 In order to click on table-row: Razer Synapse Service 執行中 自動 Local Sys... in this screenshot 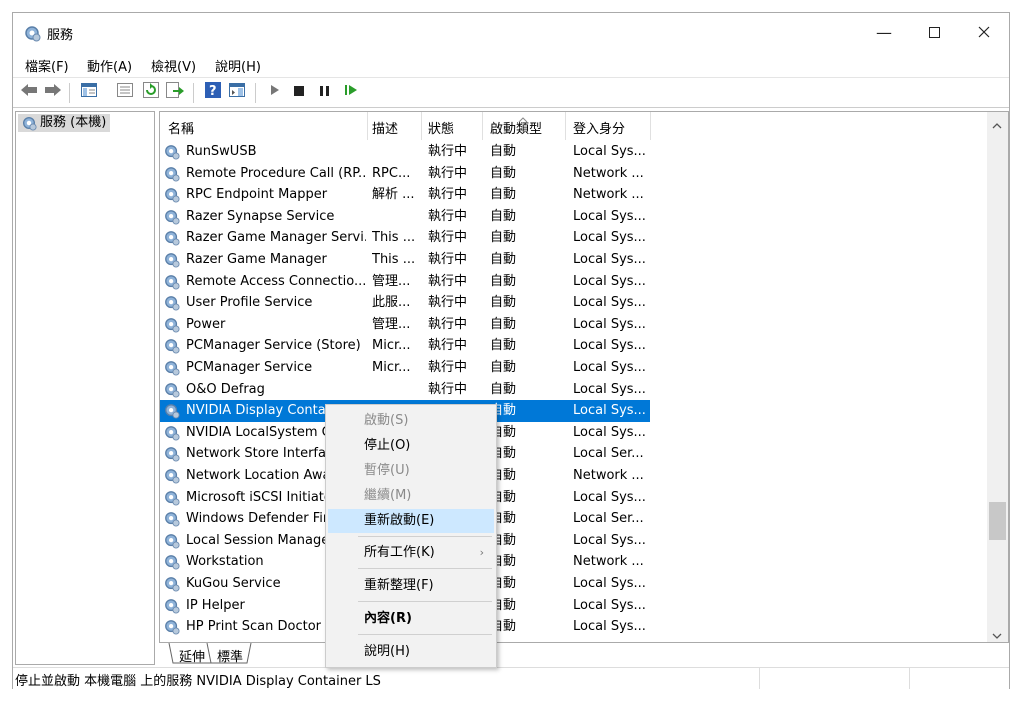, I will do `click(405, 217)`.